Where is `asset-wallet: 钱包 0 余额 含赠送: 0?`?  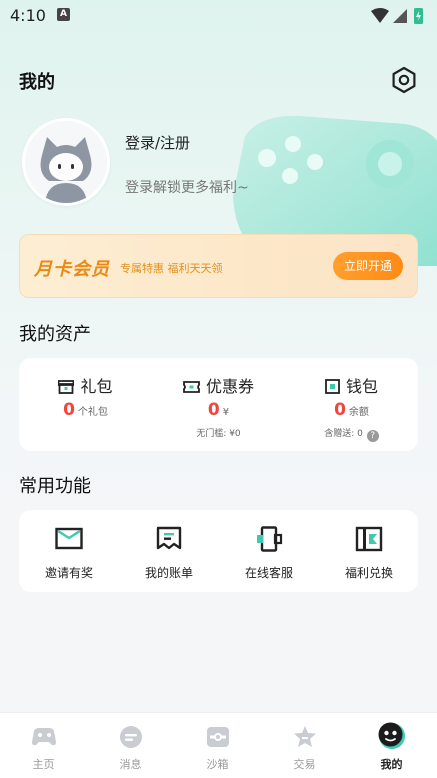 asset-wallet: 钱包 0 余额 含赠送: 0? is located at coordinates (351, 404).